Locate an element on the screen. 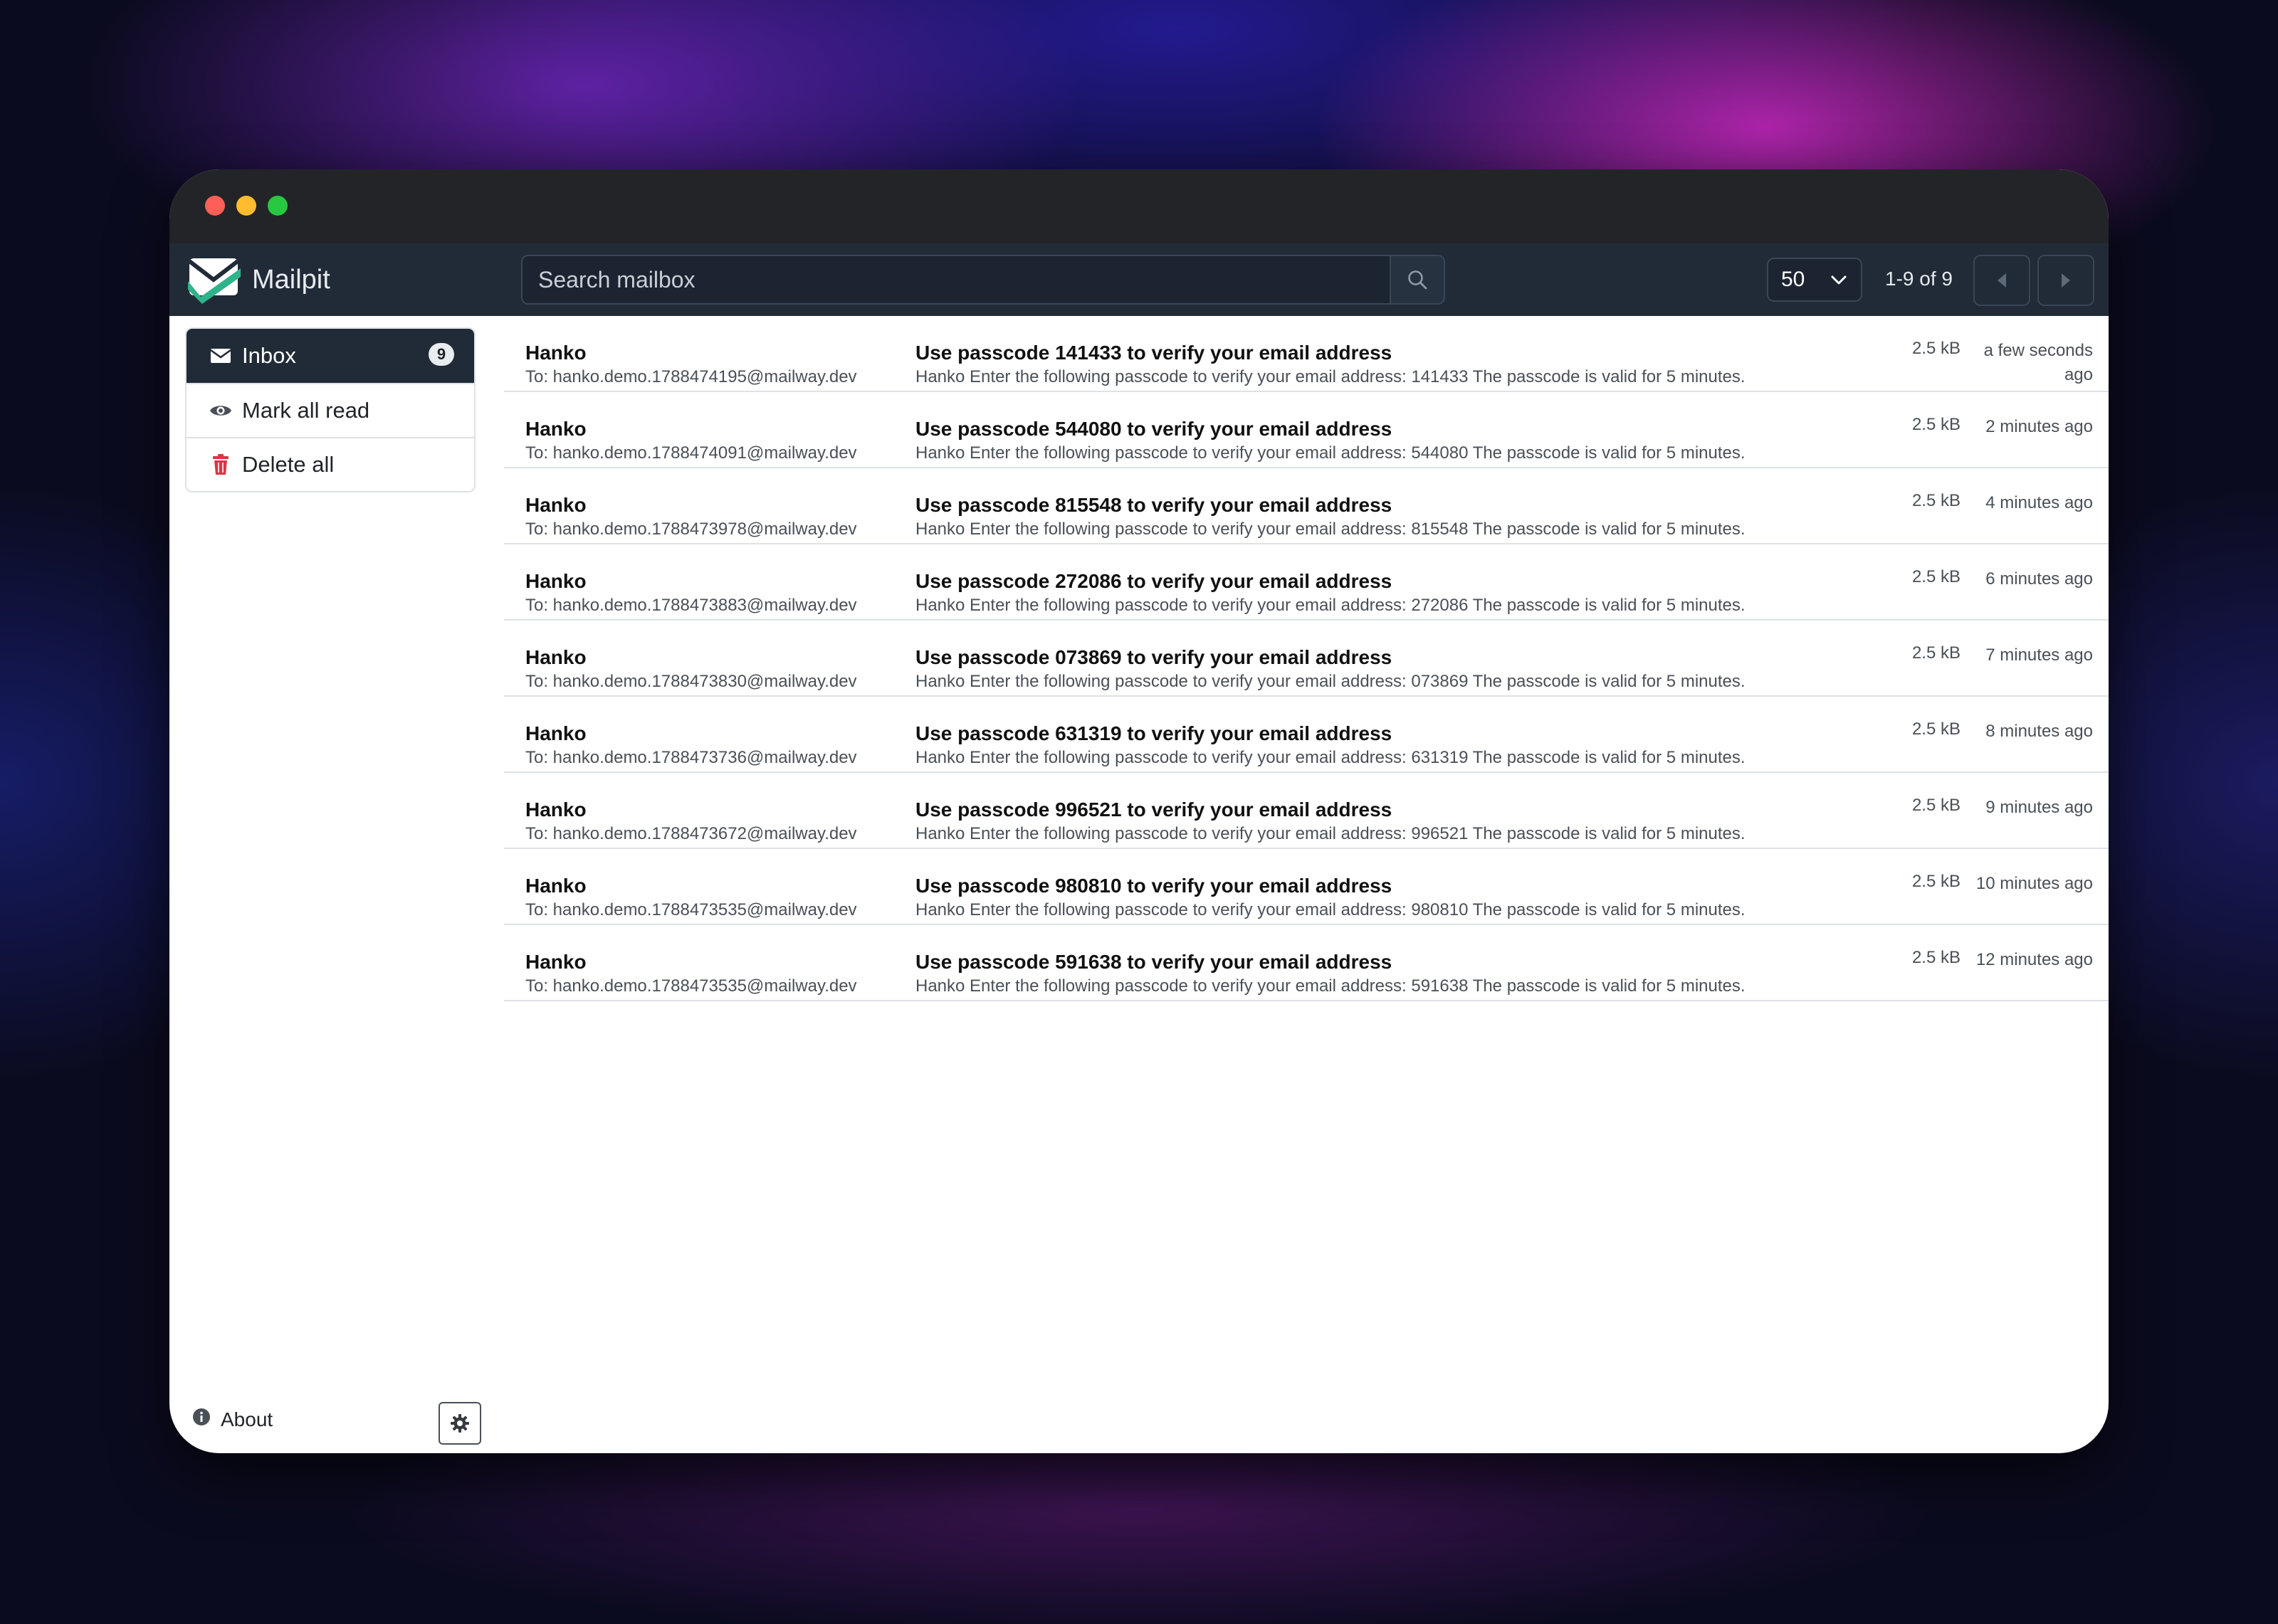 This screenshot has height=1624, width=2278. search-input is located at coordinates (956, 280).